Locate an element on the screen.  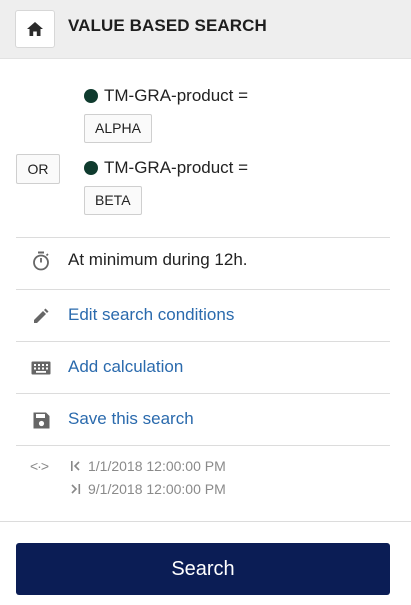
range-end: 9/1/2018 12:00:00 PM is located at coordinates (148, 489).